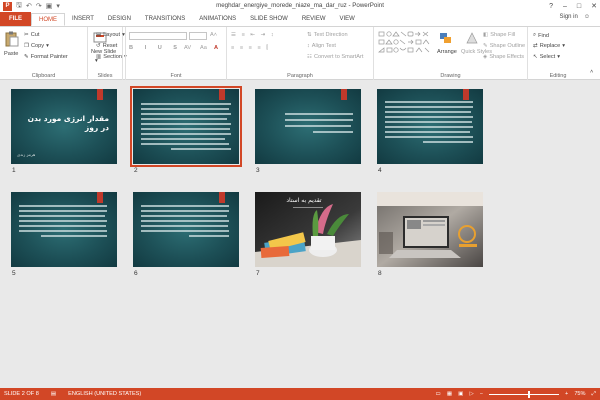 This screenshot has height=400, width=600. Describe the element at coordinates (321, 46) in the screenshot. I see `align-text-button: ↕ Align Text` at that location.